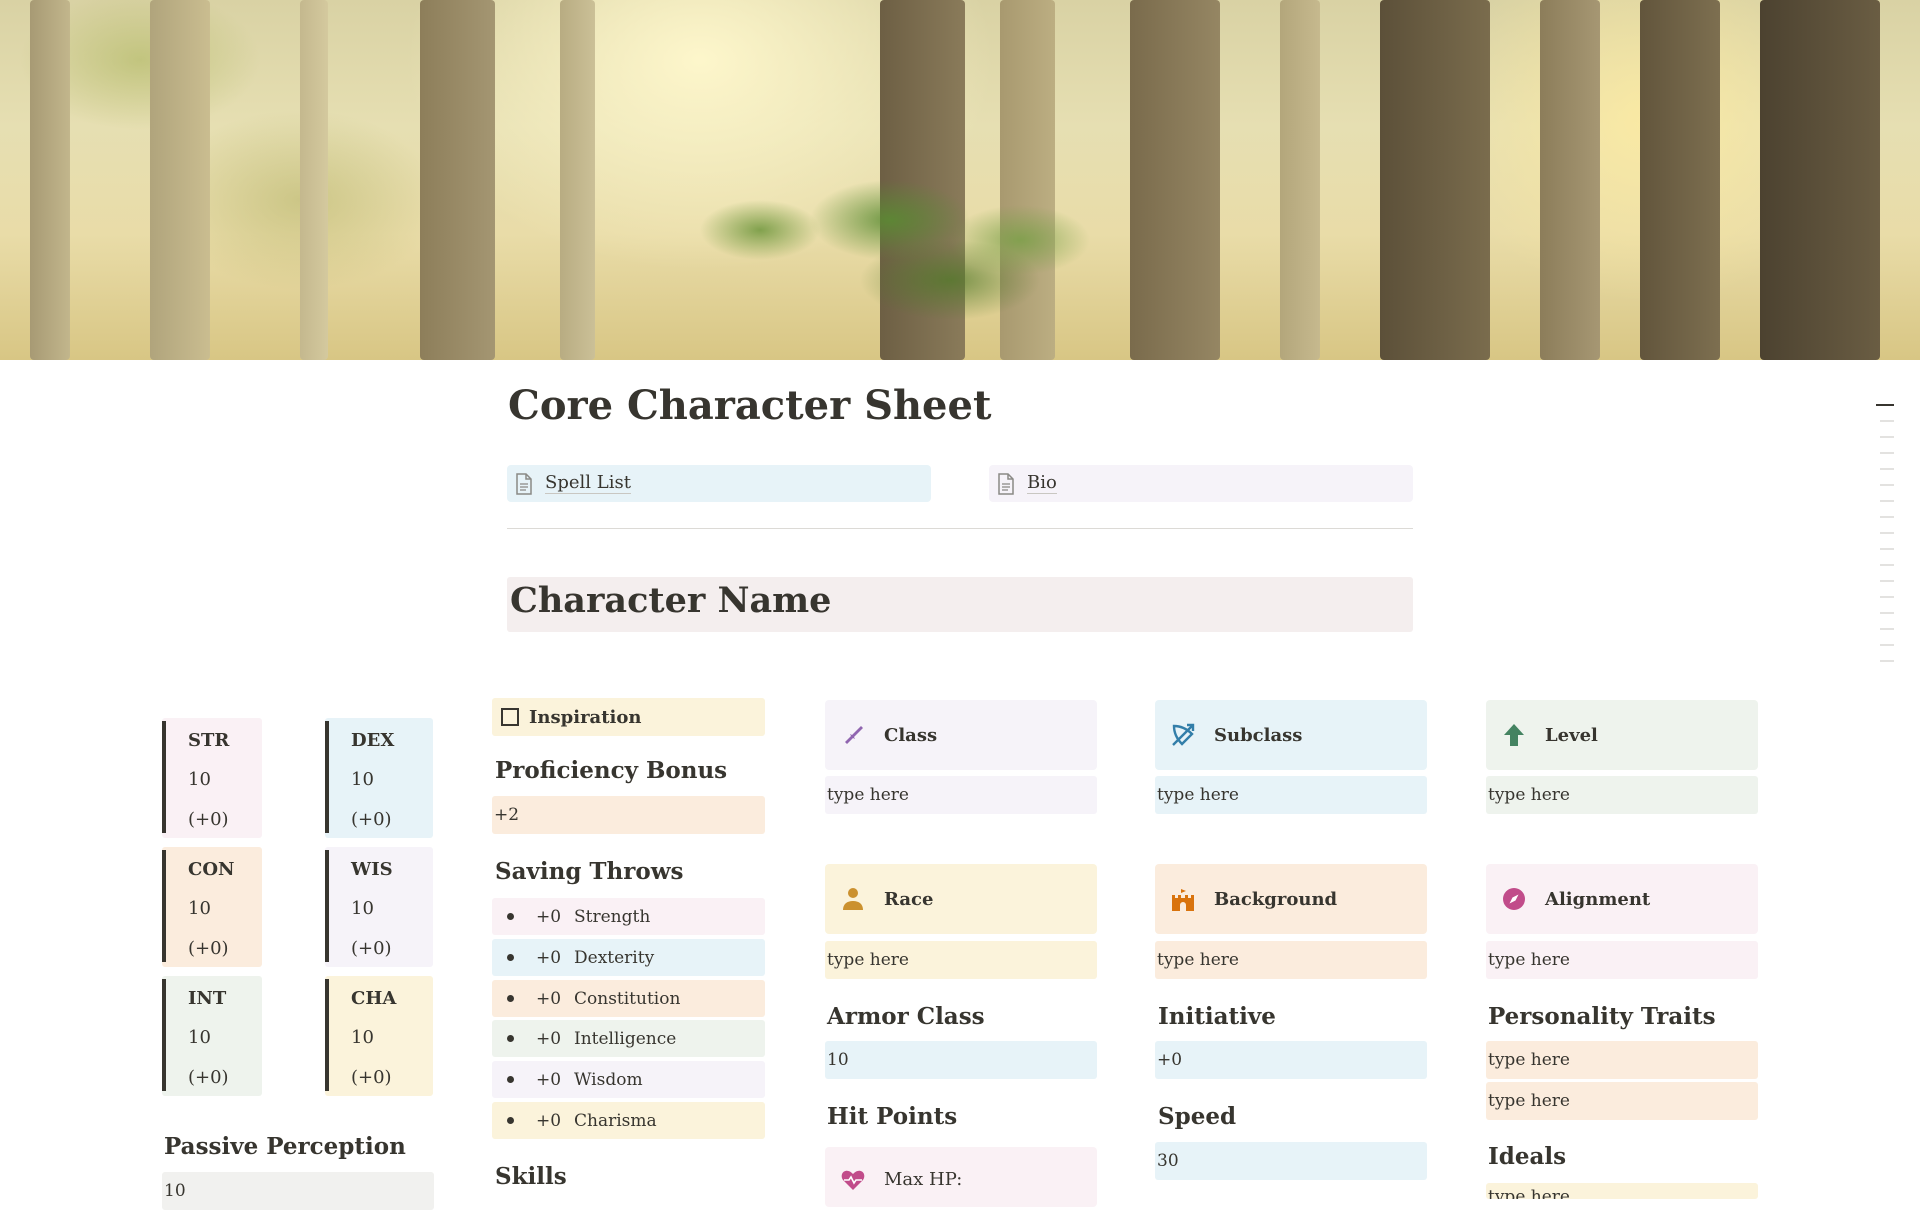 The width and height of the screenshot is (1920, 1210). Describe the element at coordinates (588, 483) in the screenshot. I see `spell-list-link-label: Spell List` at that location.